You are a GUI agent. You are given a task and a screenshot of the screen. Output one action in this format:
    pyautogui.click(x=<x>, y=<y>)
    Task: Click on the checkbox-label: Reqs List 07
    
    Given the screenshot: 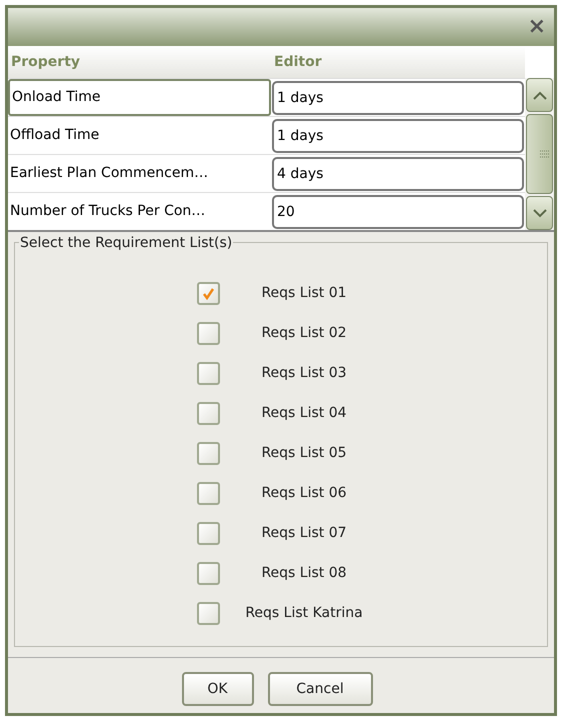 What is the action you would take?
    pyautogui.click(x=304, y=533)
    